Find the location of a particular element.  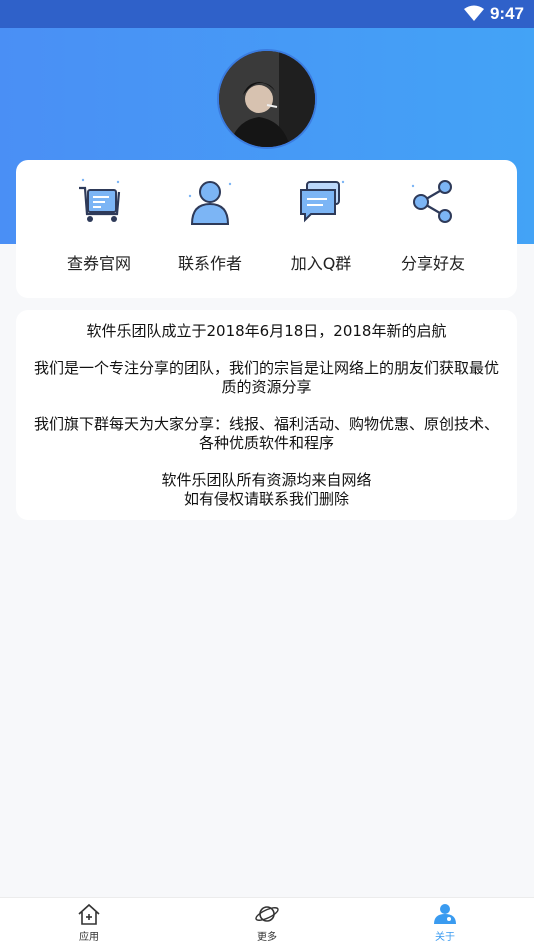

avatar is located at coordinates (267, 99).